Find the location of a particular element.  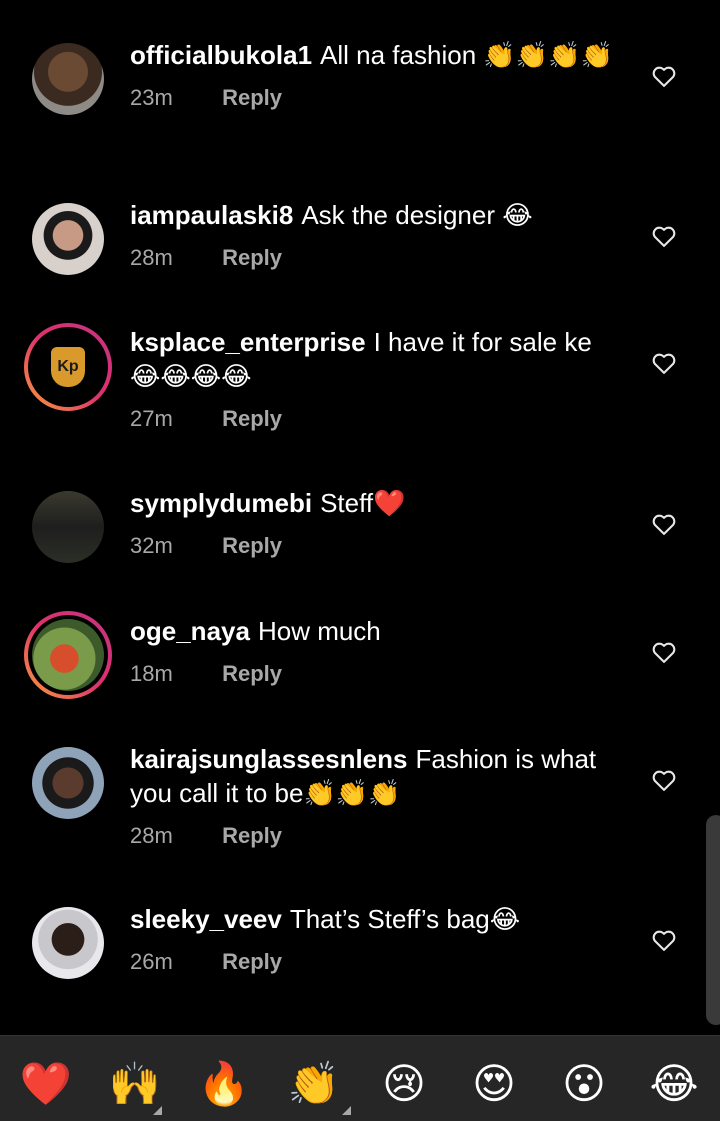

comment-username: kairajsunglassesnlens is located at coordinates (268, 759).